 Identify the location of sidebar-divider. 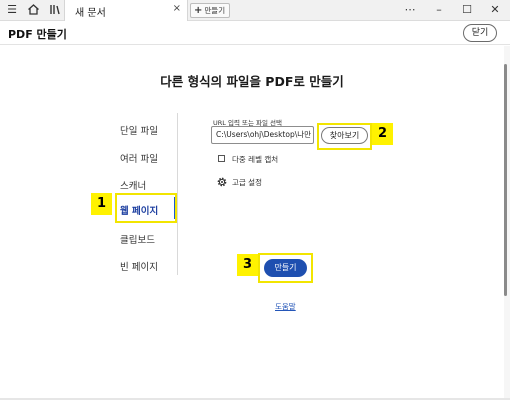
(177, 194).